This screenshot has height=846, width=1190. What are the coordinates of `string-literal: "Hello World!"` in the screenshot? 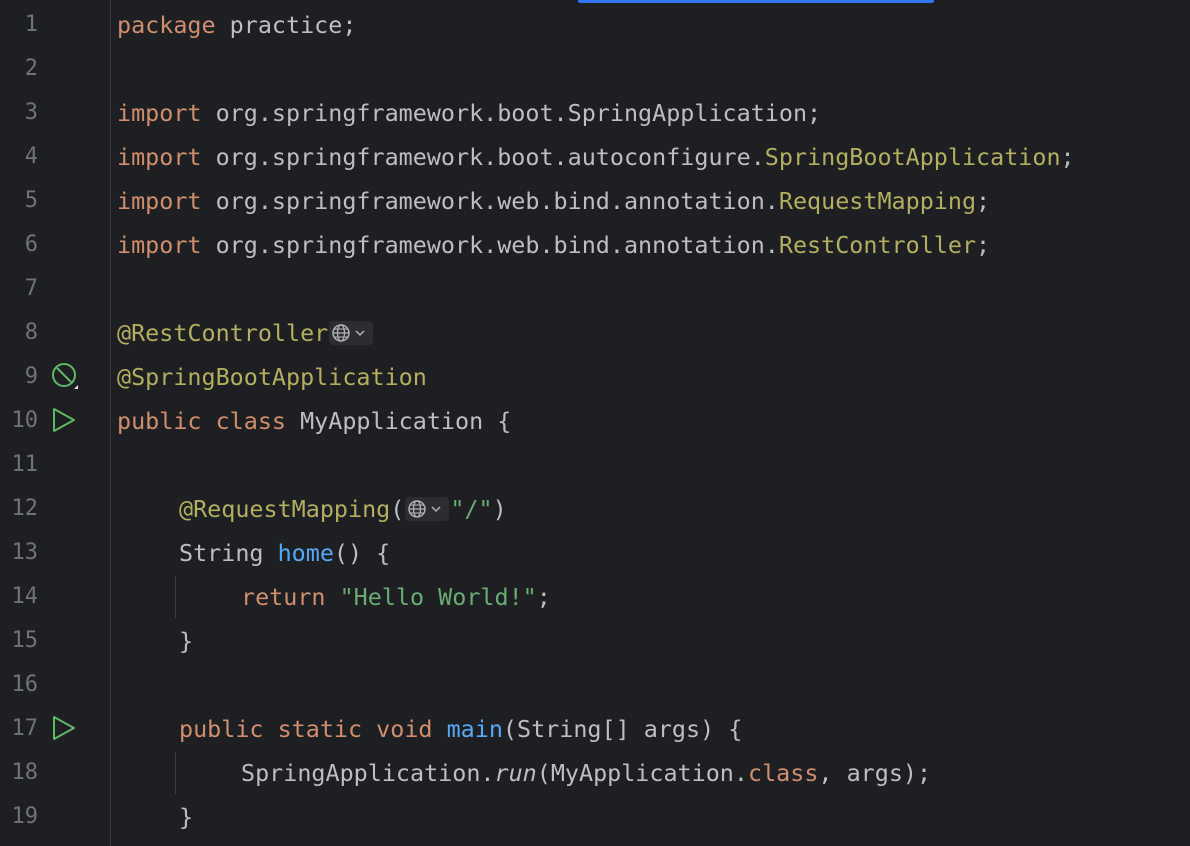 It's located at (438, 597).